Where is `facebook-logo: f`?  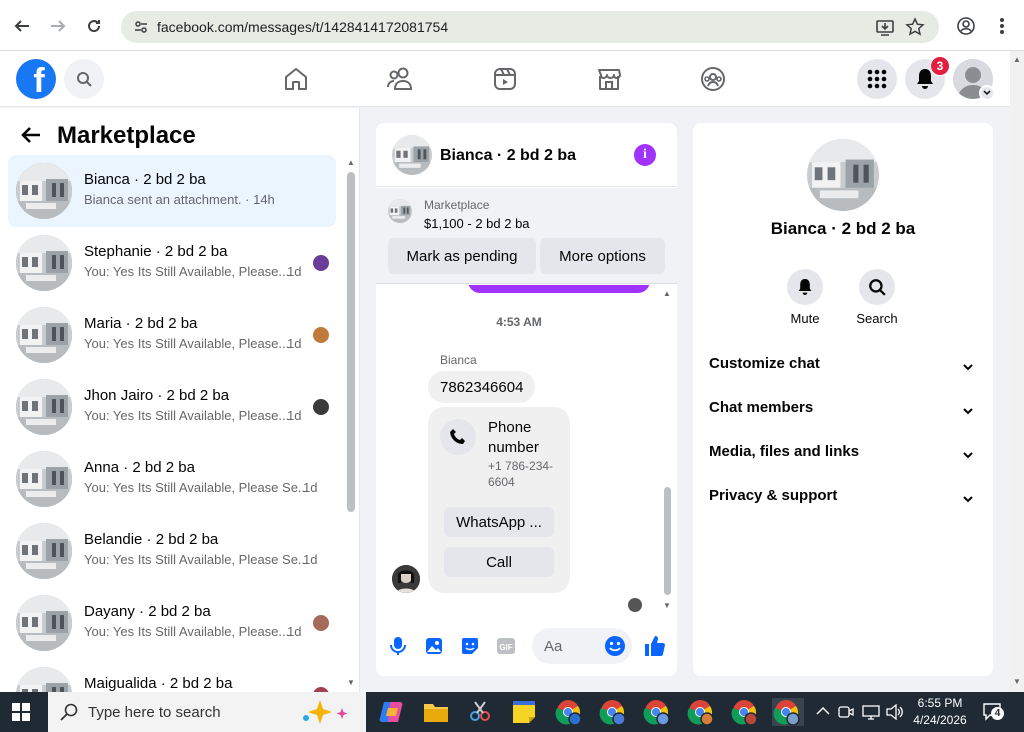 facebook-logo: f is located at coordinates (36, 79).